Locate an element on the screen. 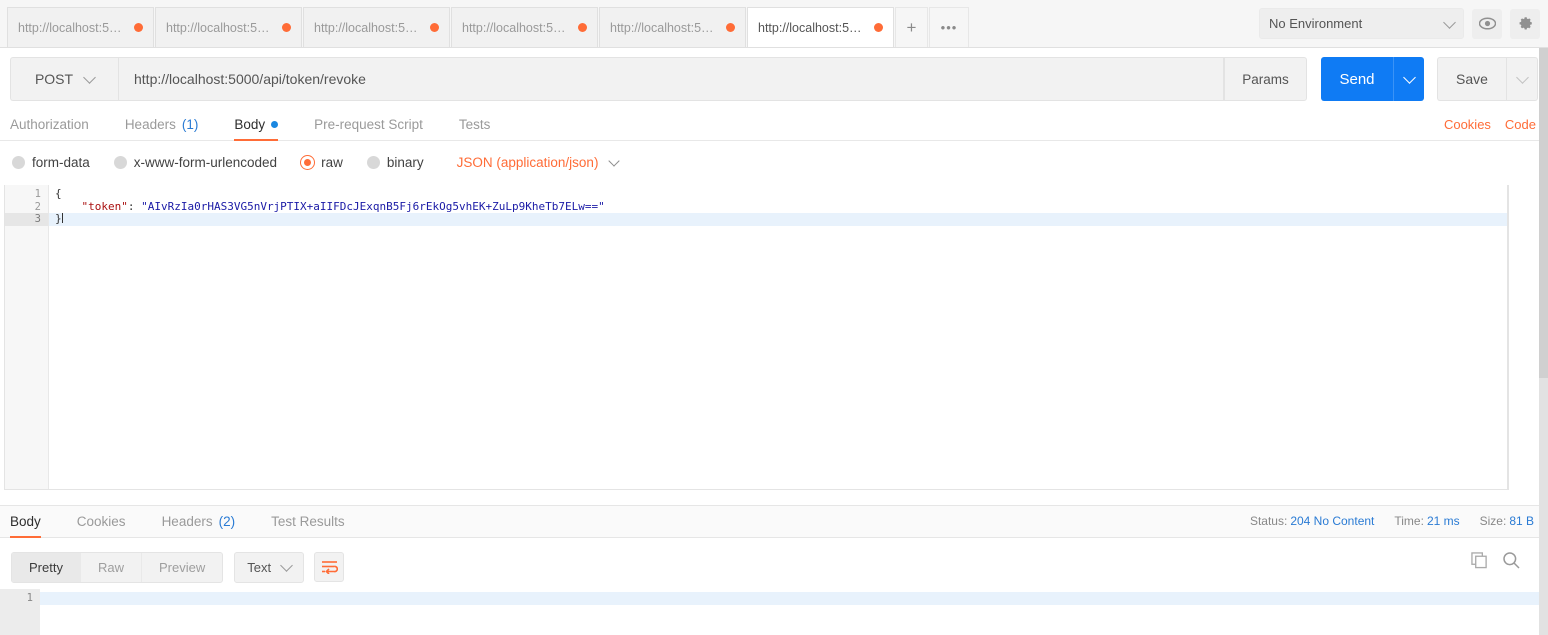 The image size is (1548, 635). environment-selected-label: No Environment is located at coordinates (1316, 23).